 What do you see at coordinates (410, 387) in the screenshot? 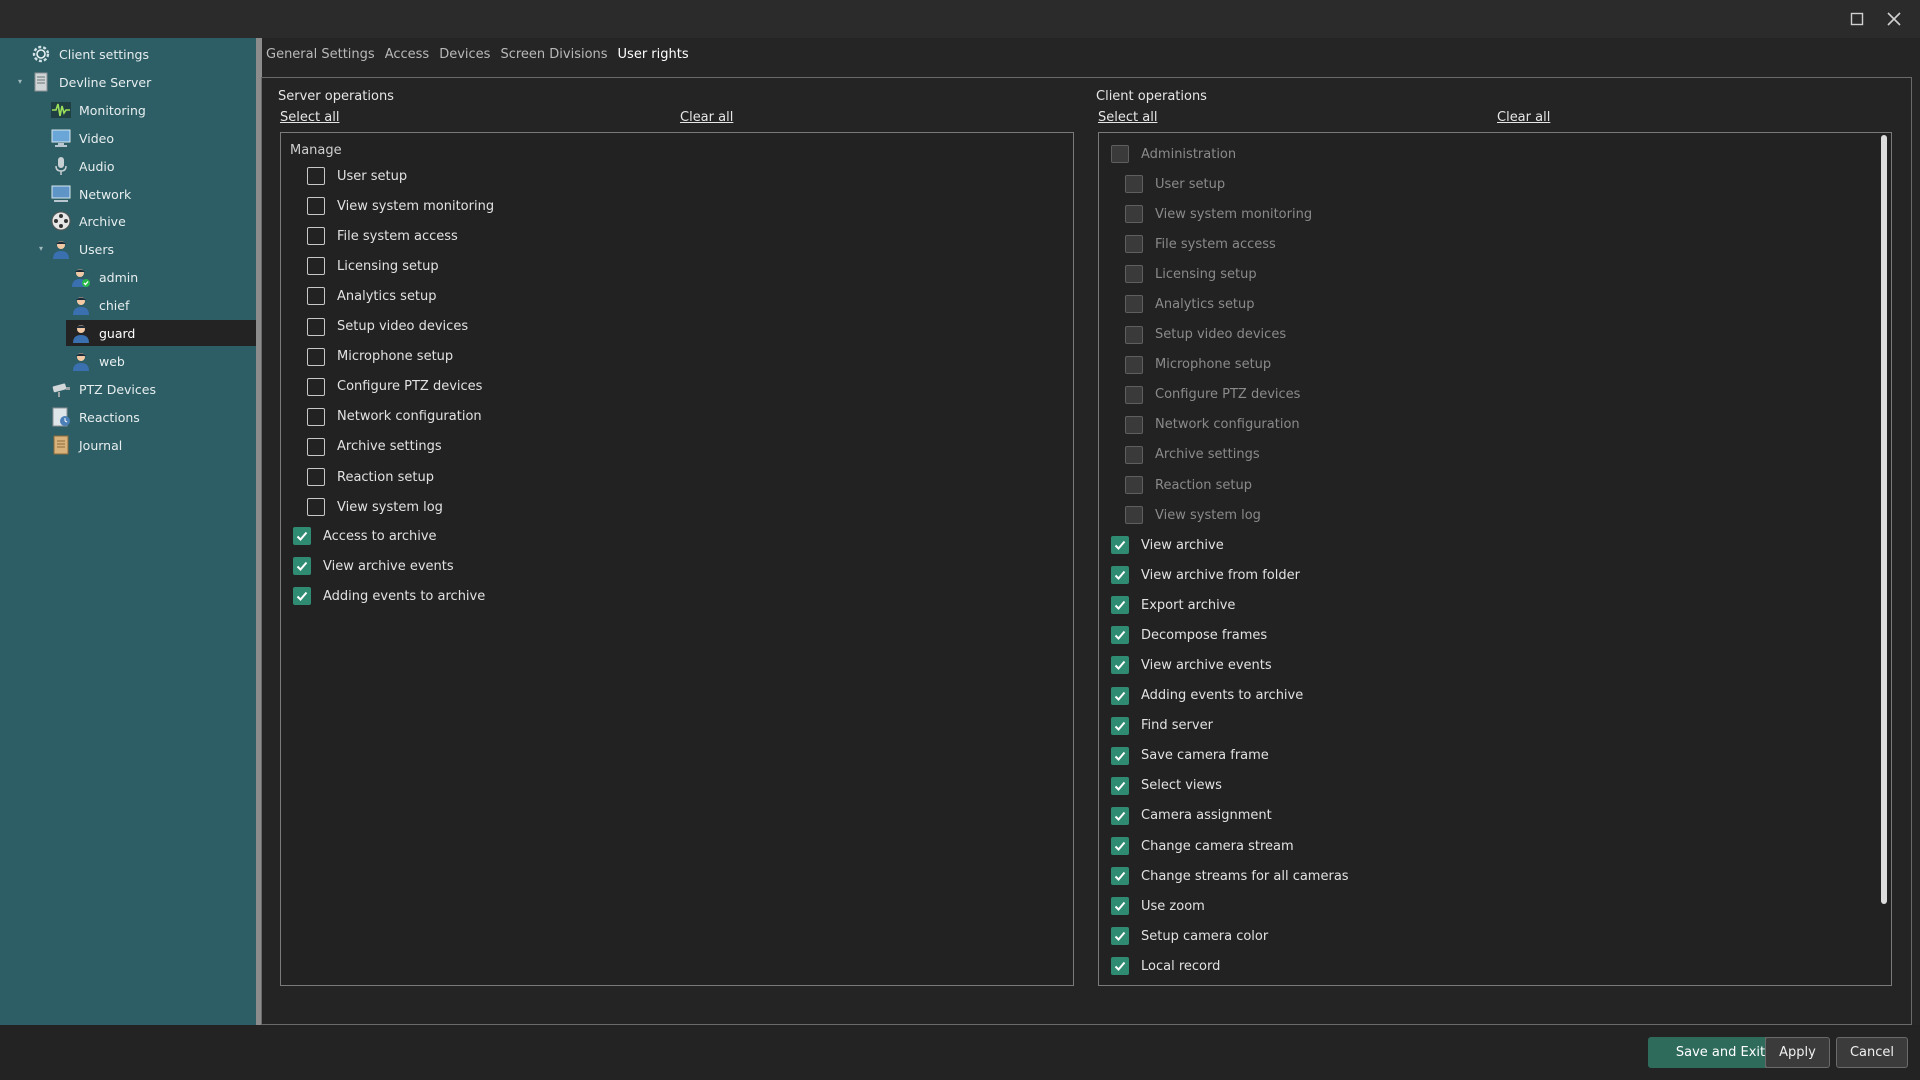
I see `server-permission-label: Configure PTZ devices` at bounding box center [410, 387].